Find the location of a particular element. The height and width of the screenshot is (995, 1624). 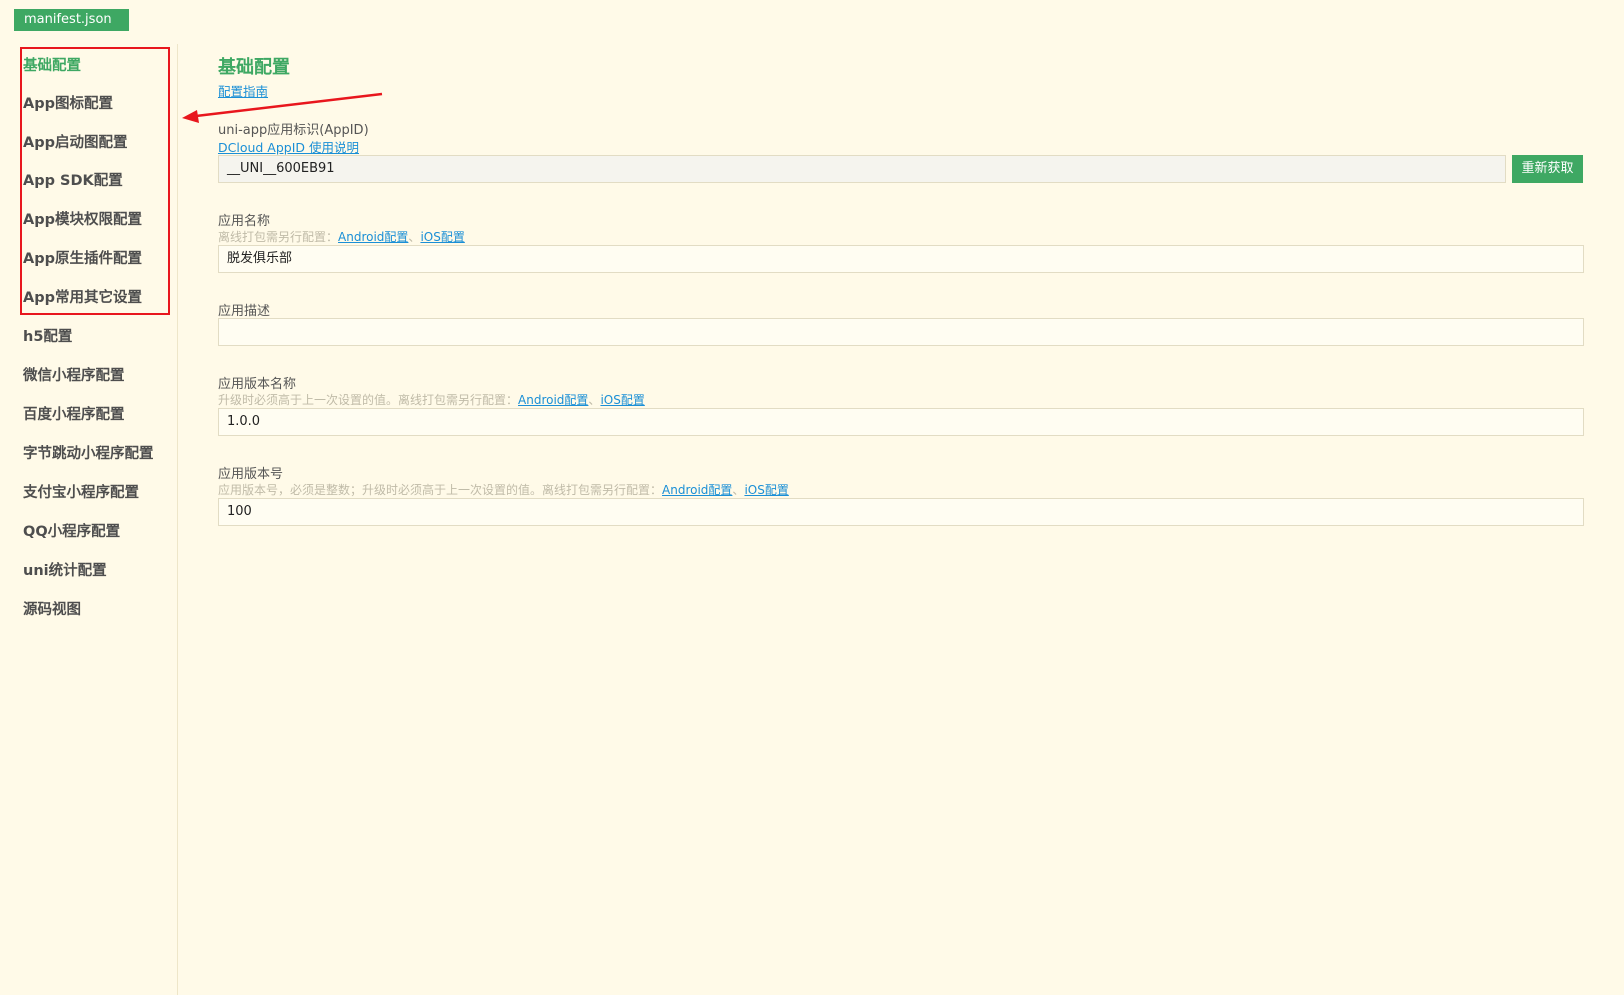

version-name-hint: 升级时必须高于上一次设置的值。离线打包需另行配置：Android配置、iOS配置 is located at coordinates (431, 399).